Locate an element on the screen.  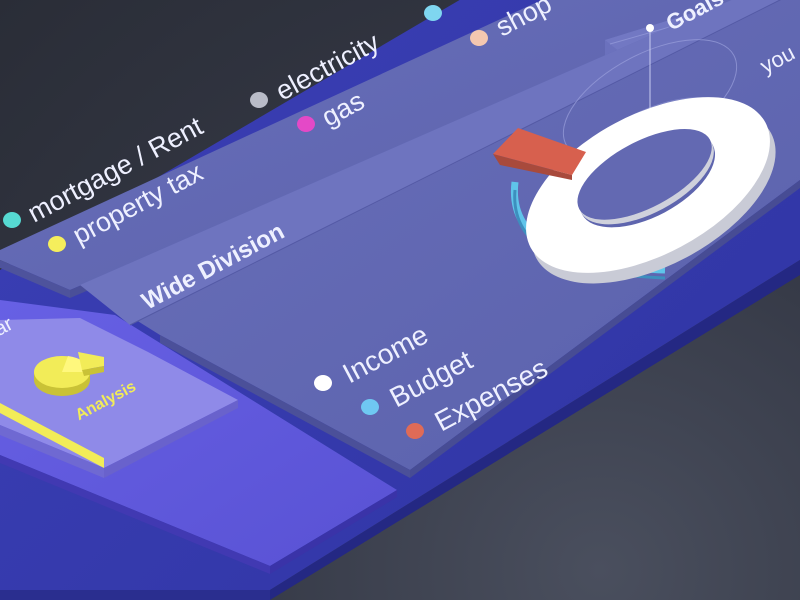
legend-dot-partial is located at coordinates (433, 13).